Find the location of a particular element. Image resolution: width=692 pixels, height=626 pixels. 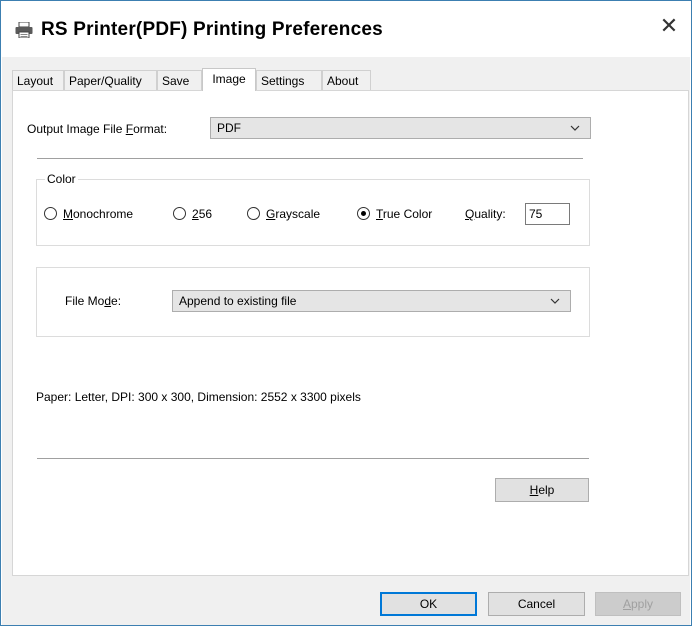

help-button: Help is located at coordinates (542, 490).